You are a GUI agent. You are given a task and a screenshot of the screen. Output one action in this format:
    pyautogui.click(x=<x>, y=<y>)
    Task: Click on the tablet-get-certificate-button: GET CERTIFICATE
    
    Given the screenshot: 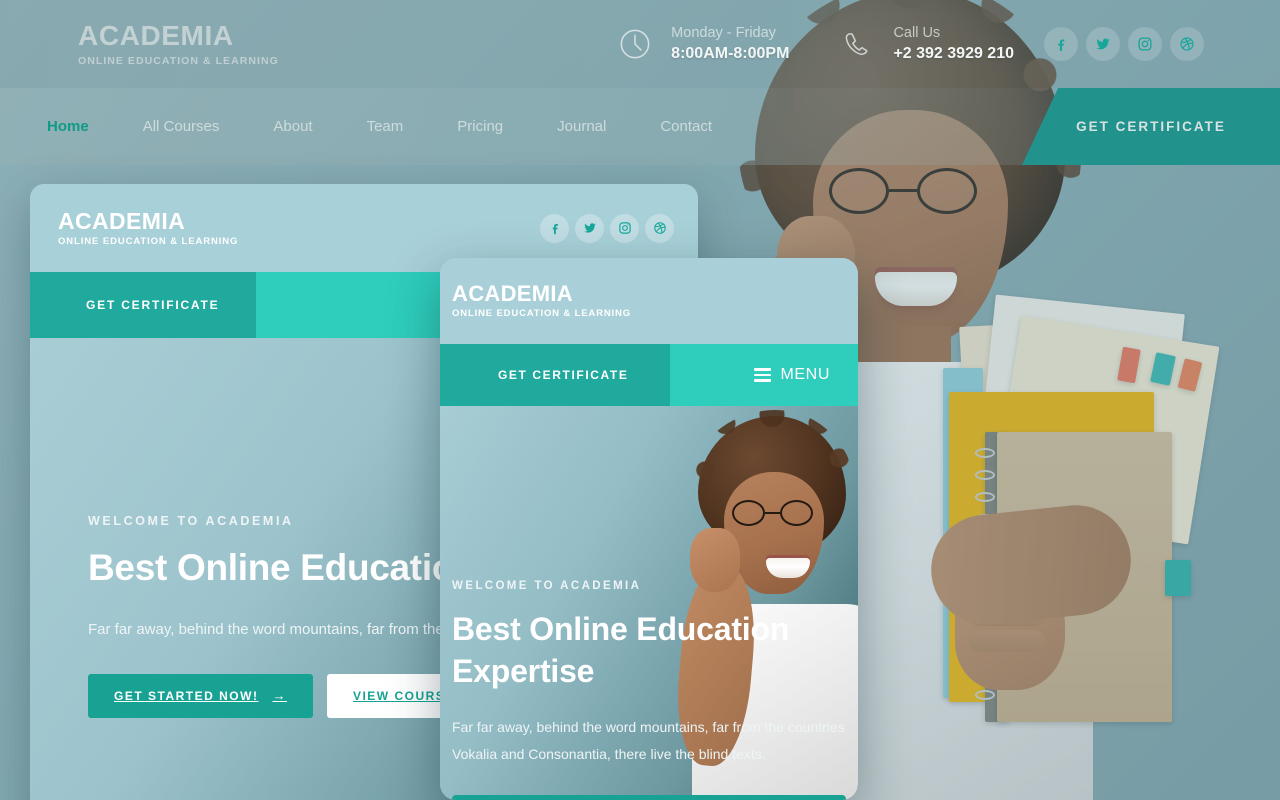 What is the action you would take?
    pyautogui.click(x=143, y=305)
    